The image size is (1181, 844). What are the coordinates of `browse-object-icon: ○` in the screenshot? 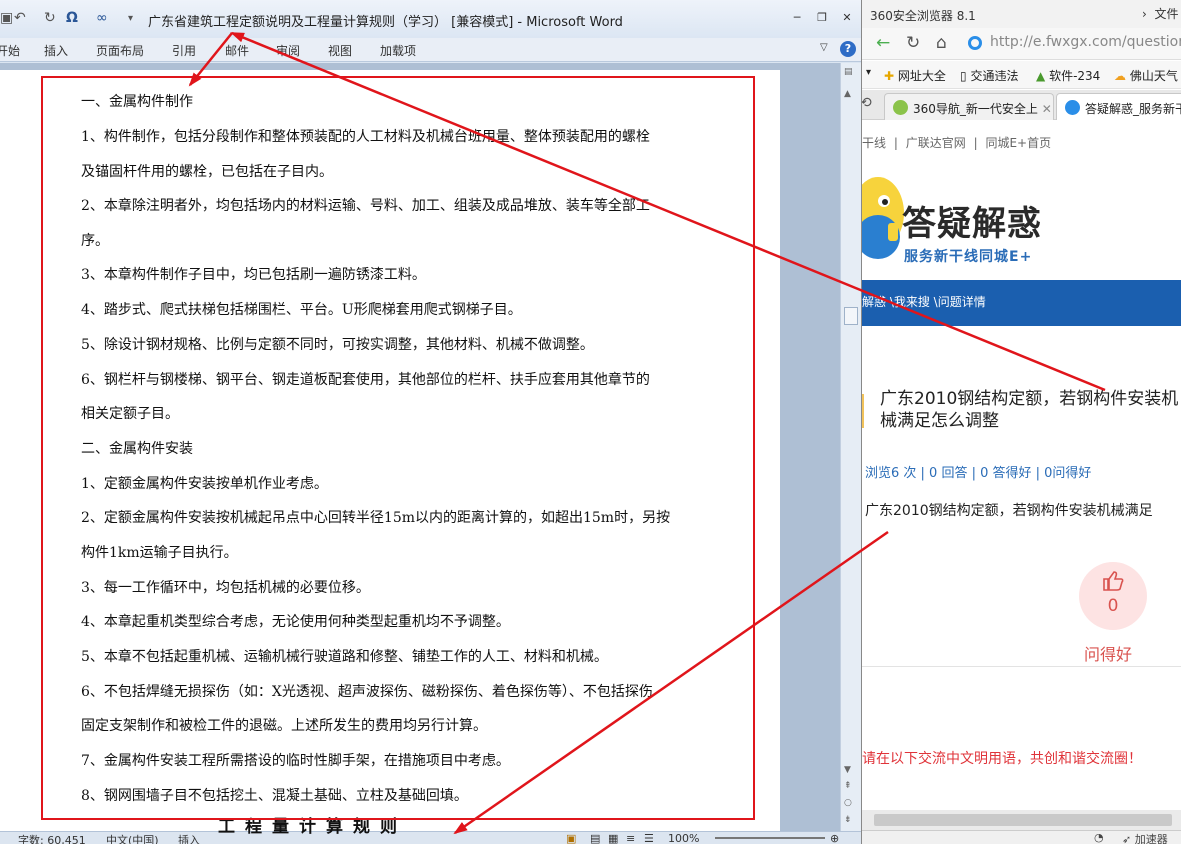 It's located at (848, 803).